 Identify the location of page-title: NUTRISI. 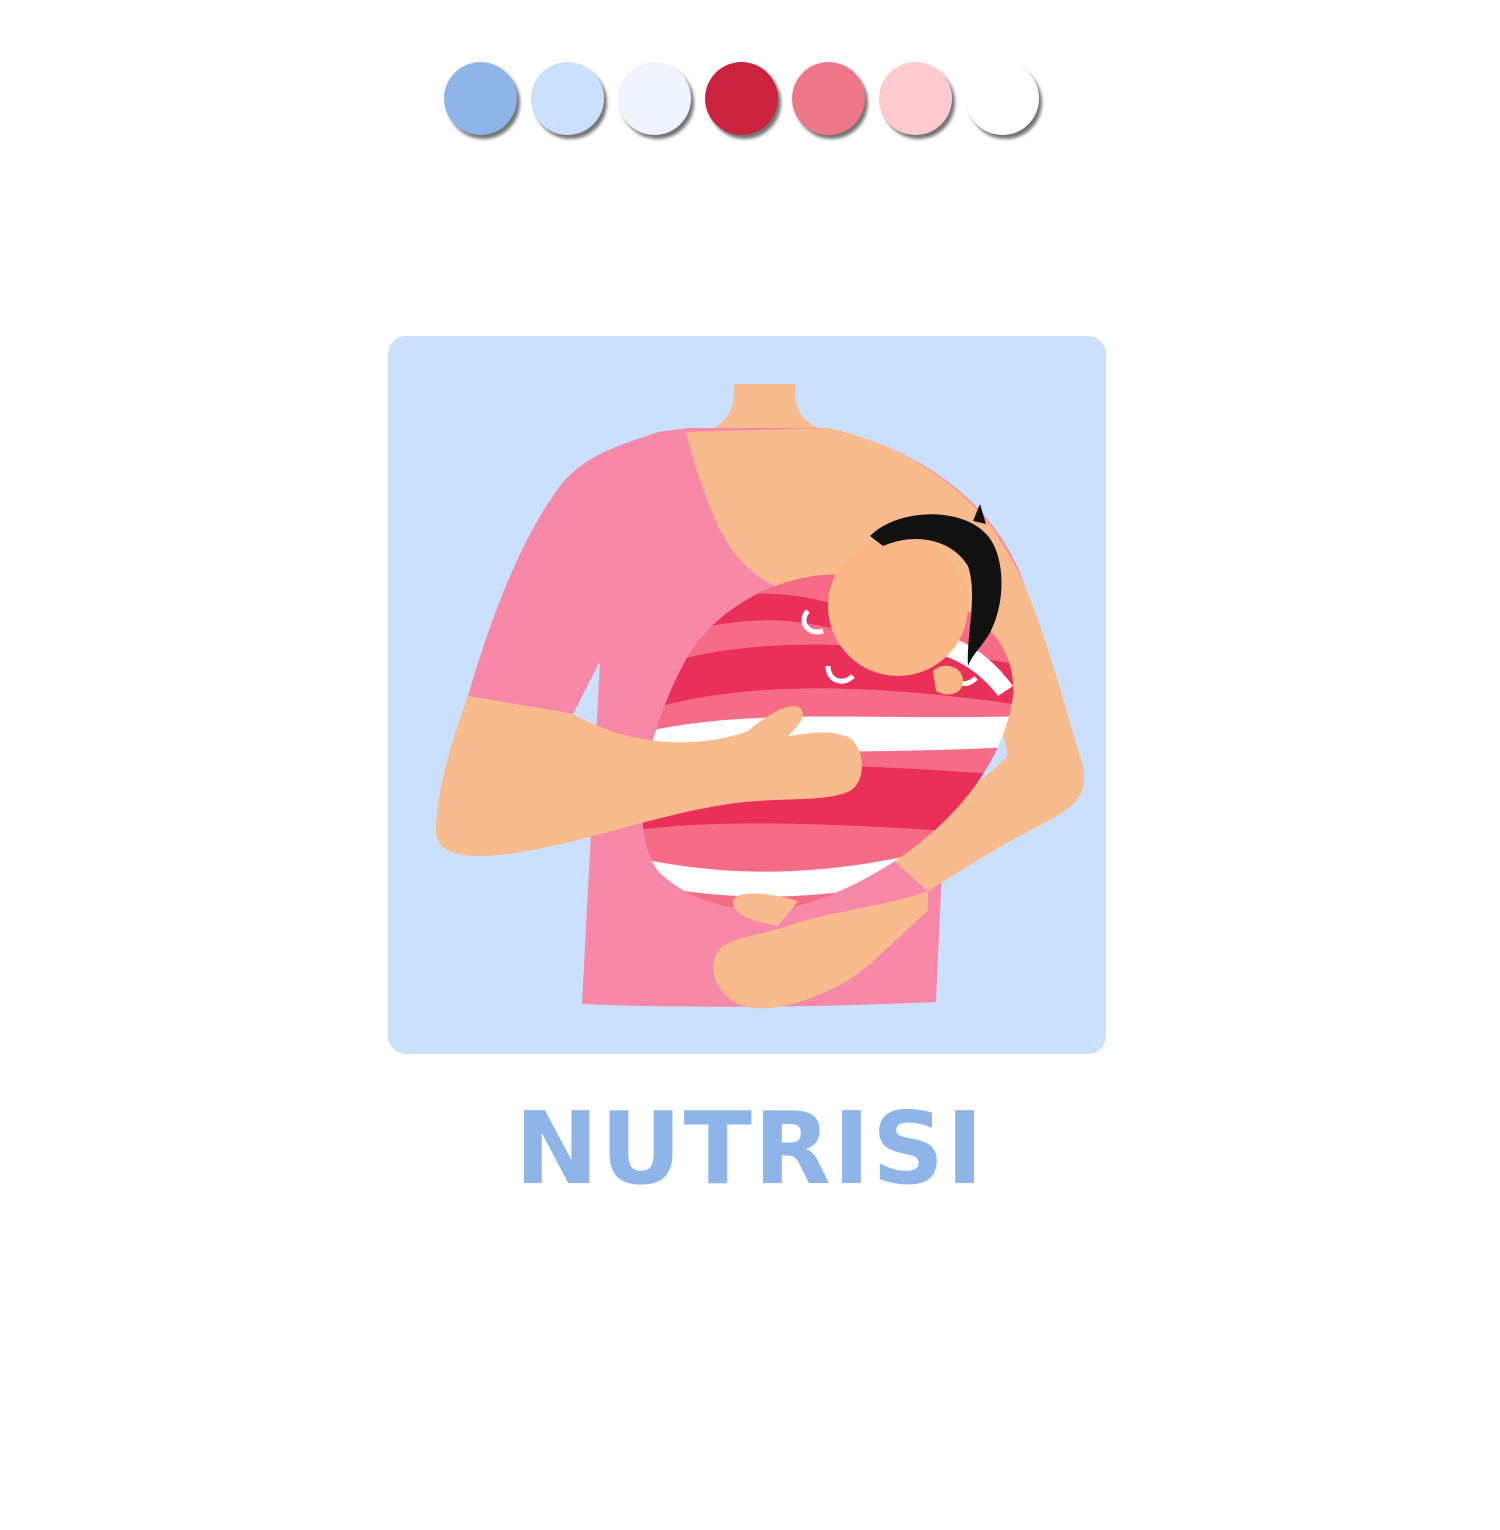
(750, 1148).